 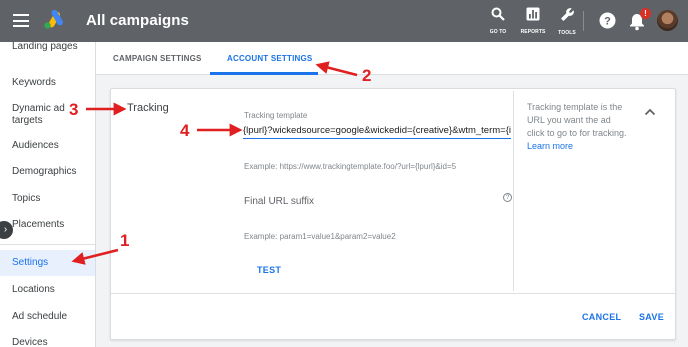 What do you see at coordinates (21, 20) in the screenshot?
I see `menu-icon` at bounding box center [21, 20].